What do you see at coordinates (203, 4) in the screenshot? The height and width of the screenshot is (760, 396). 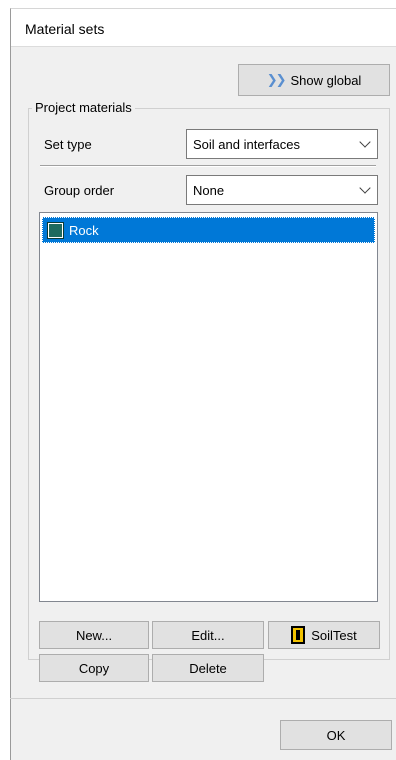 I see `window-top-edge` at bounding box center [203, 4].